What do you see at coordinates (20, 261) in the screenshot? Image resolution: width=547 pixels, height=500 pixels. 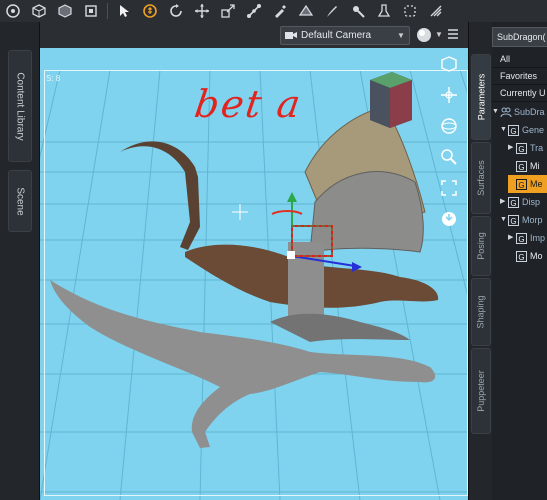 I see `left-dock: Content Library Scene` at bounding box center [20, 261].